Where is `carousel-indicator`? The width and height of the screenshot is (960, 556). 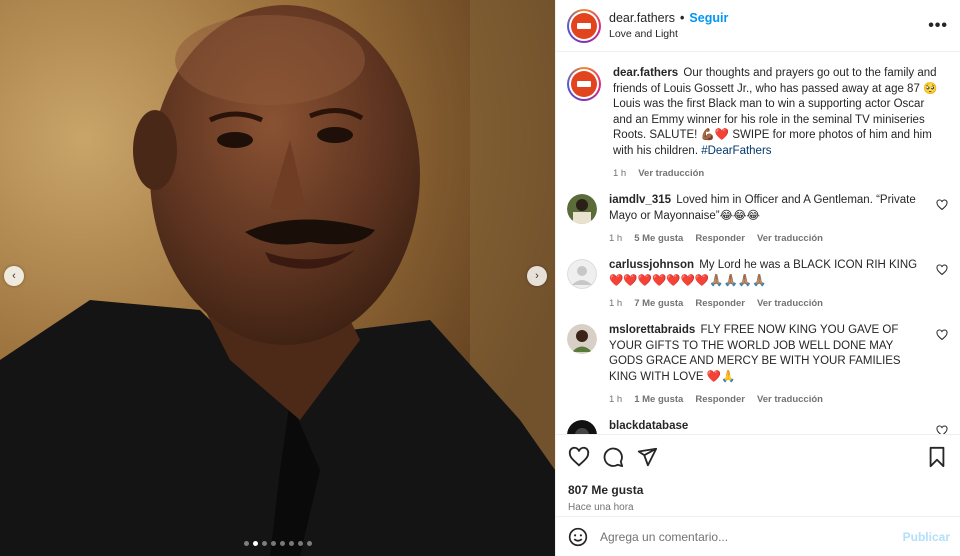 carousel-indicator is located at coordinates (277, 543).